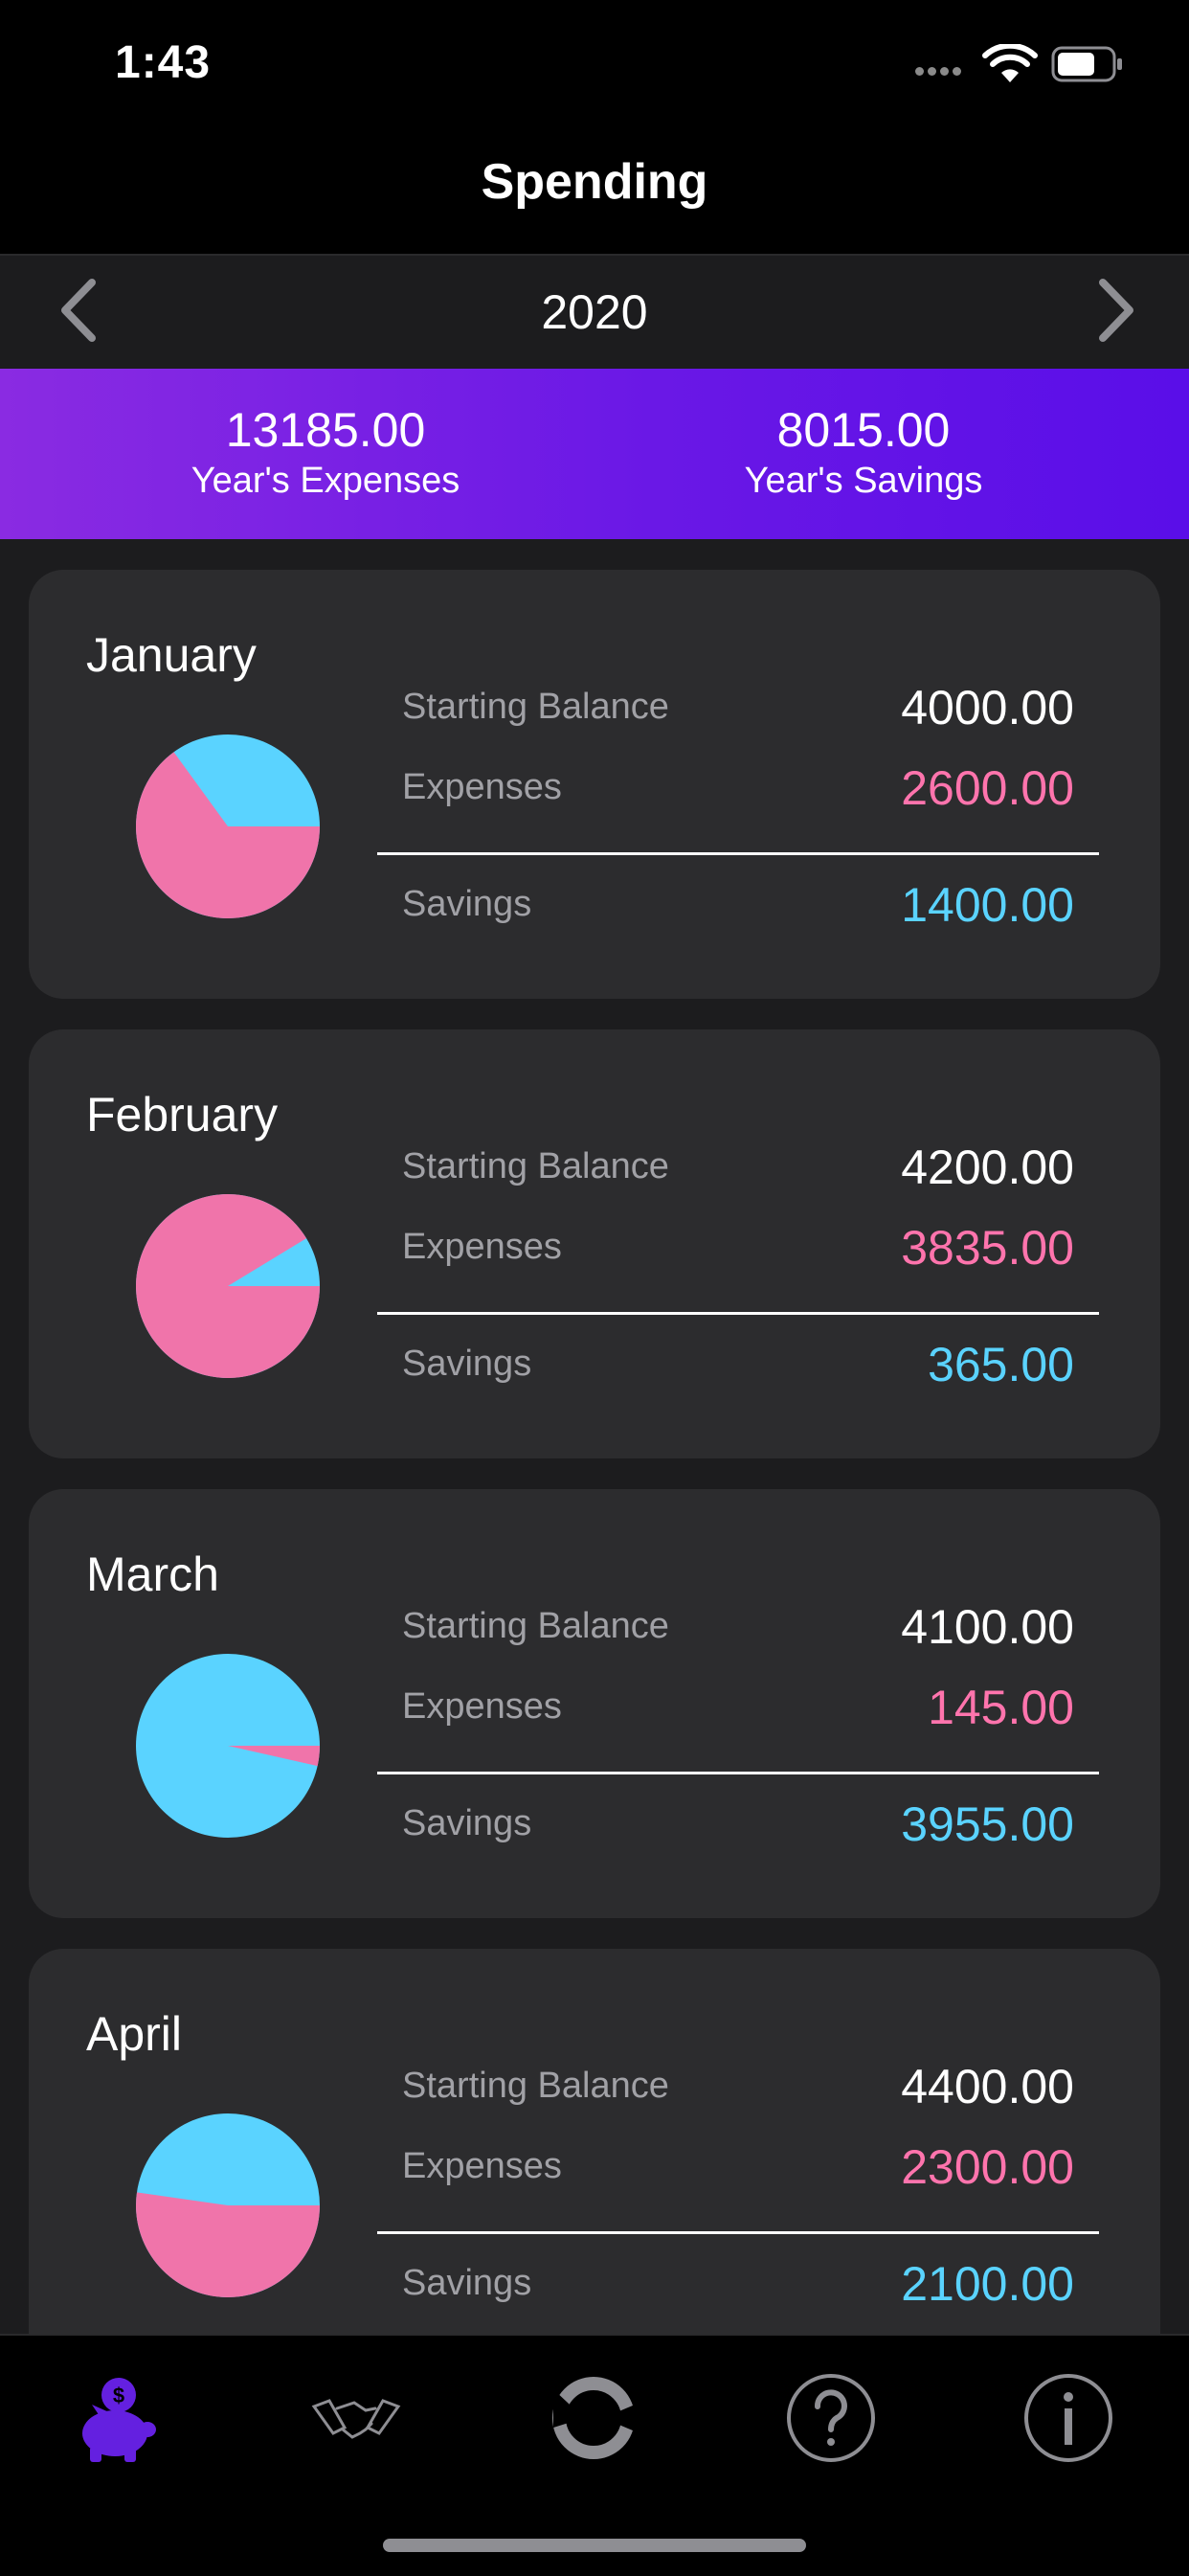 The image size is (1189, 2576). What do you see at coordinates (863, 481) in the screenshot?
I see `year-savings-label: Year's Savings` at bounding box center [863, 481].